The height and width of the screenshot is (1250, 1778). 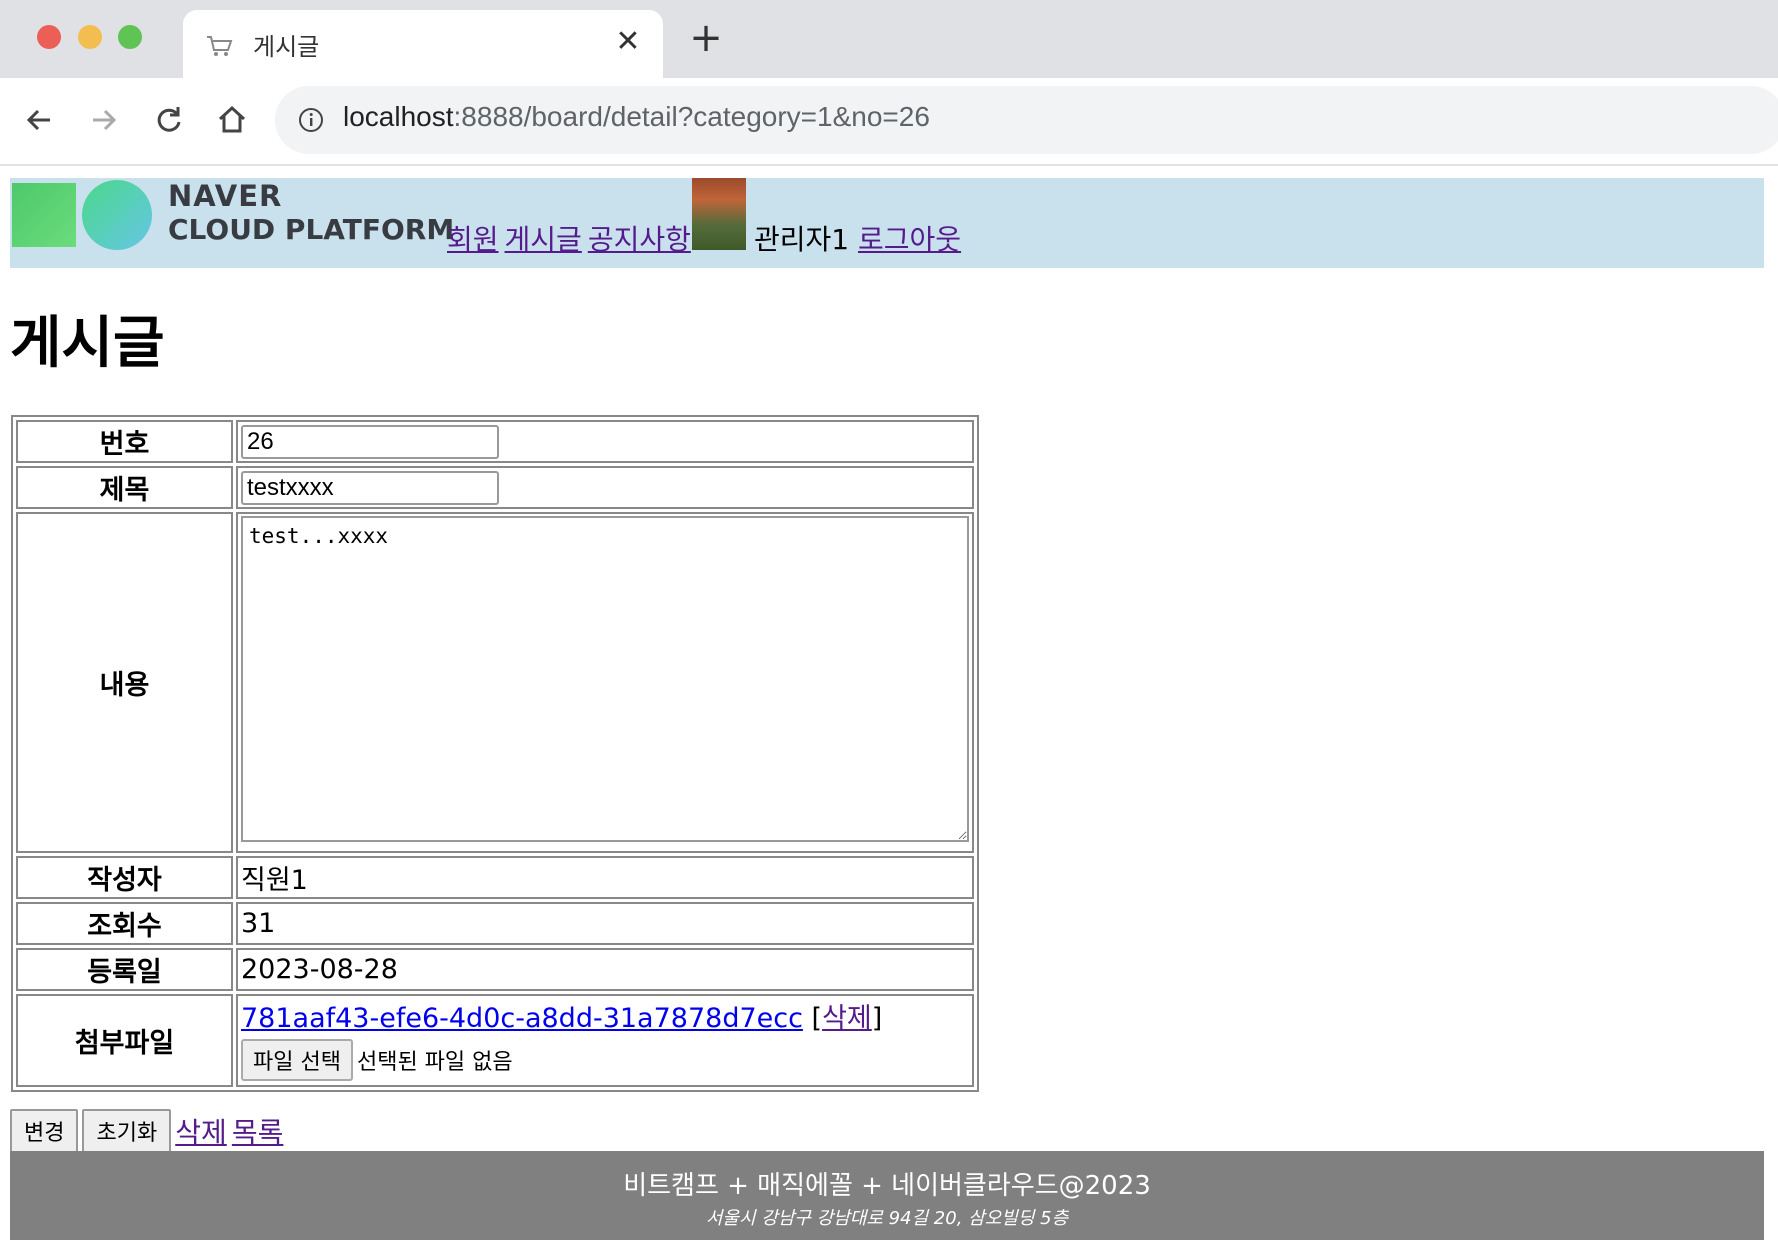 I want to click on header-user: 관리자1 로그아웃, so click(x=857, y=238).